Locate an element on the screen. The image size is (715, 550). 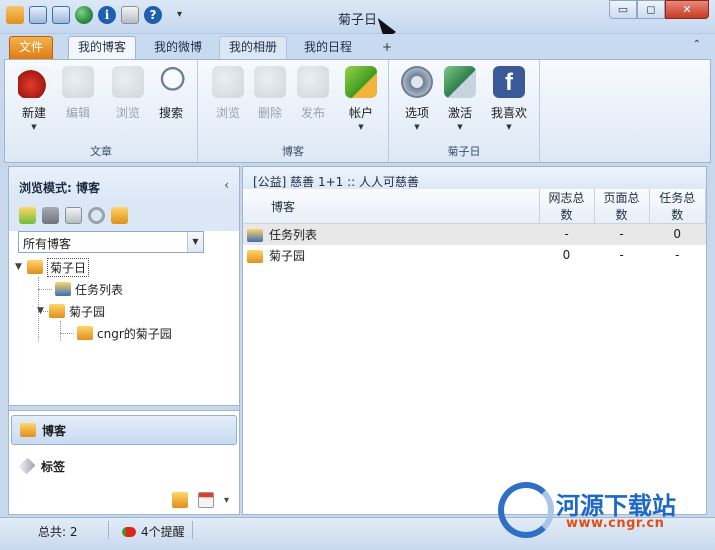
tab-my-blog: 我的博客 is located at coordinates (102, 47).